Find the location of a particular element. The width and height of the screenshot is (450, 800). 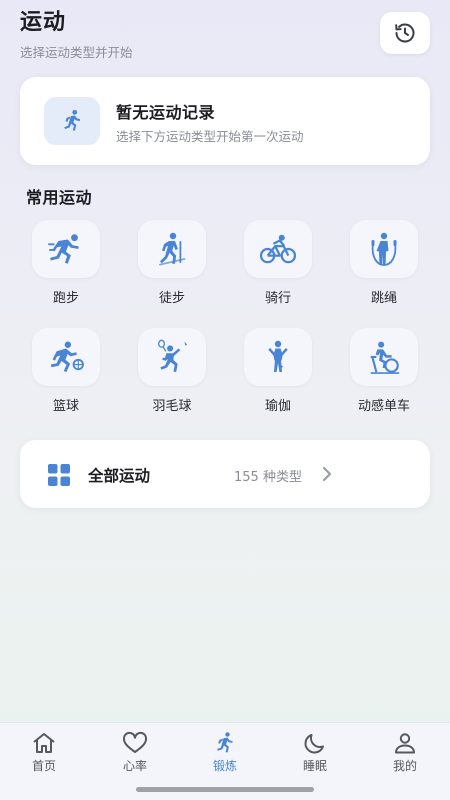

tab-sleep: 睡眠 is located at coordinates (315, 752).